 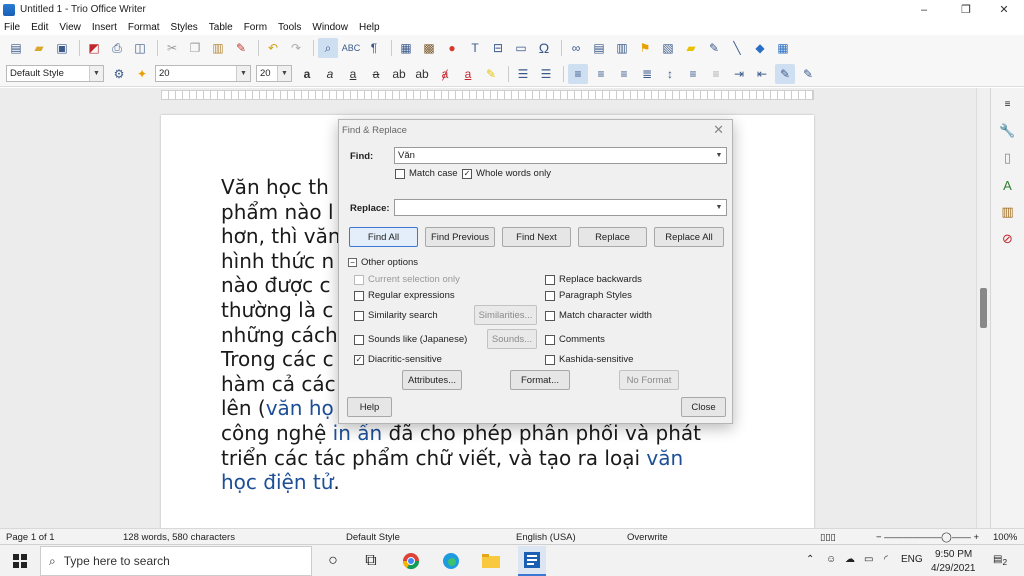 What do you see at coordinates (560, 155) in the screenshot?
I see `find-input: Văn ▼` at bounding box center [560, 155].